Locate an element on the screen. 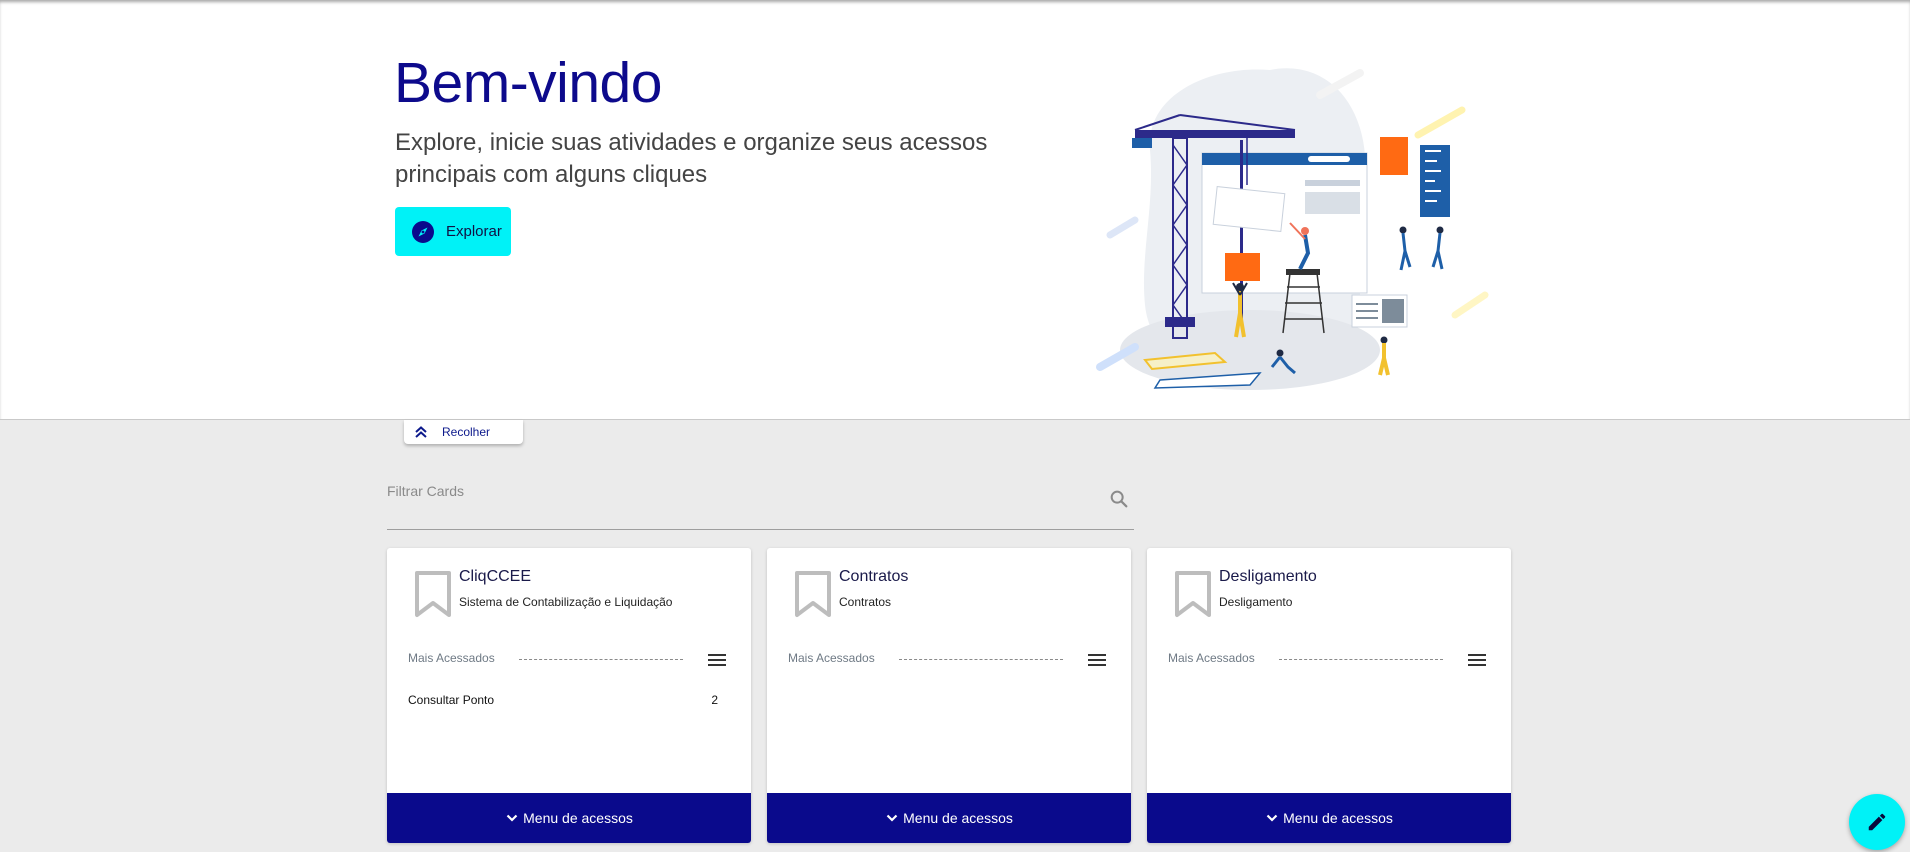  explore-button: Explorar is located at coordinates (453, 231).